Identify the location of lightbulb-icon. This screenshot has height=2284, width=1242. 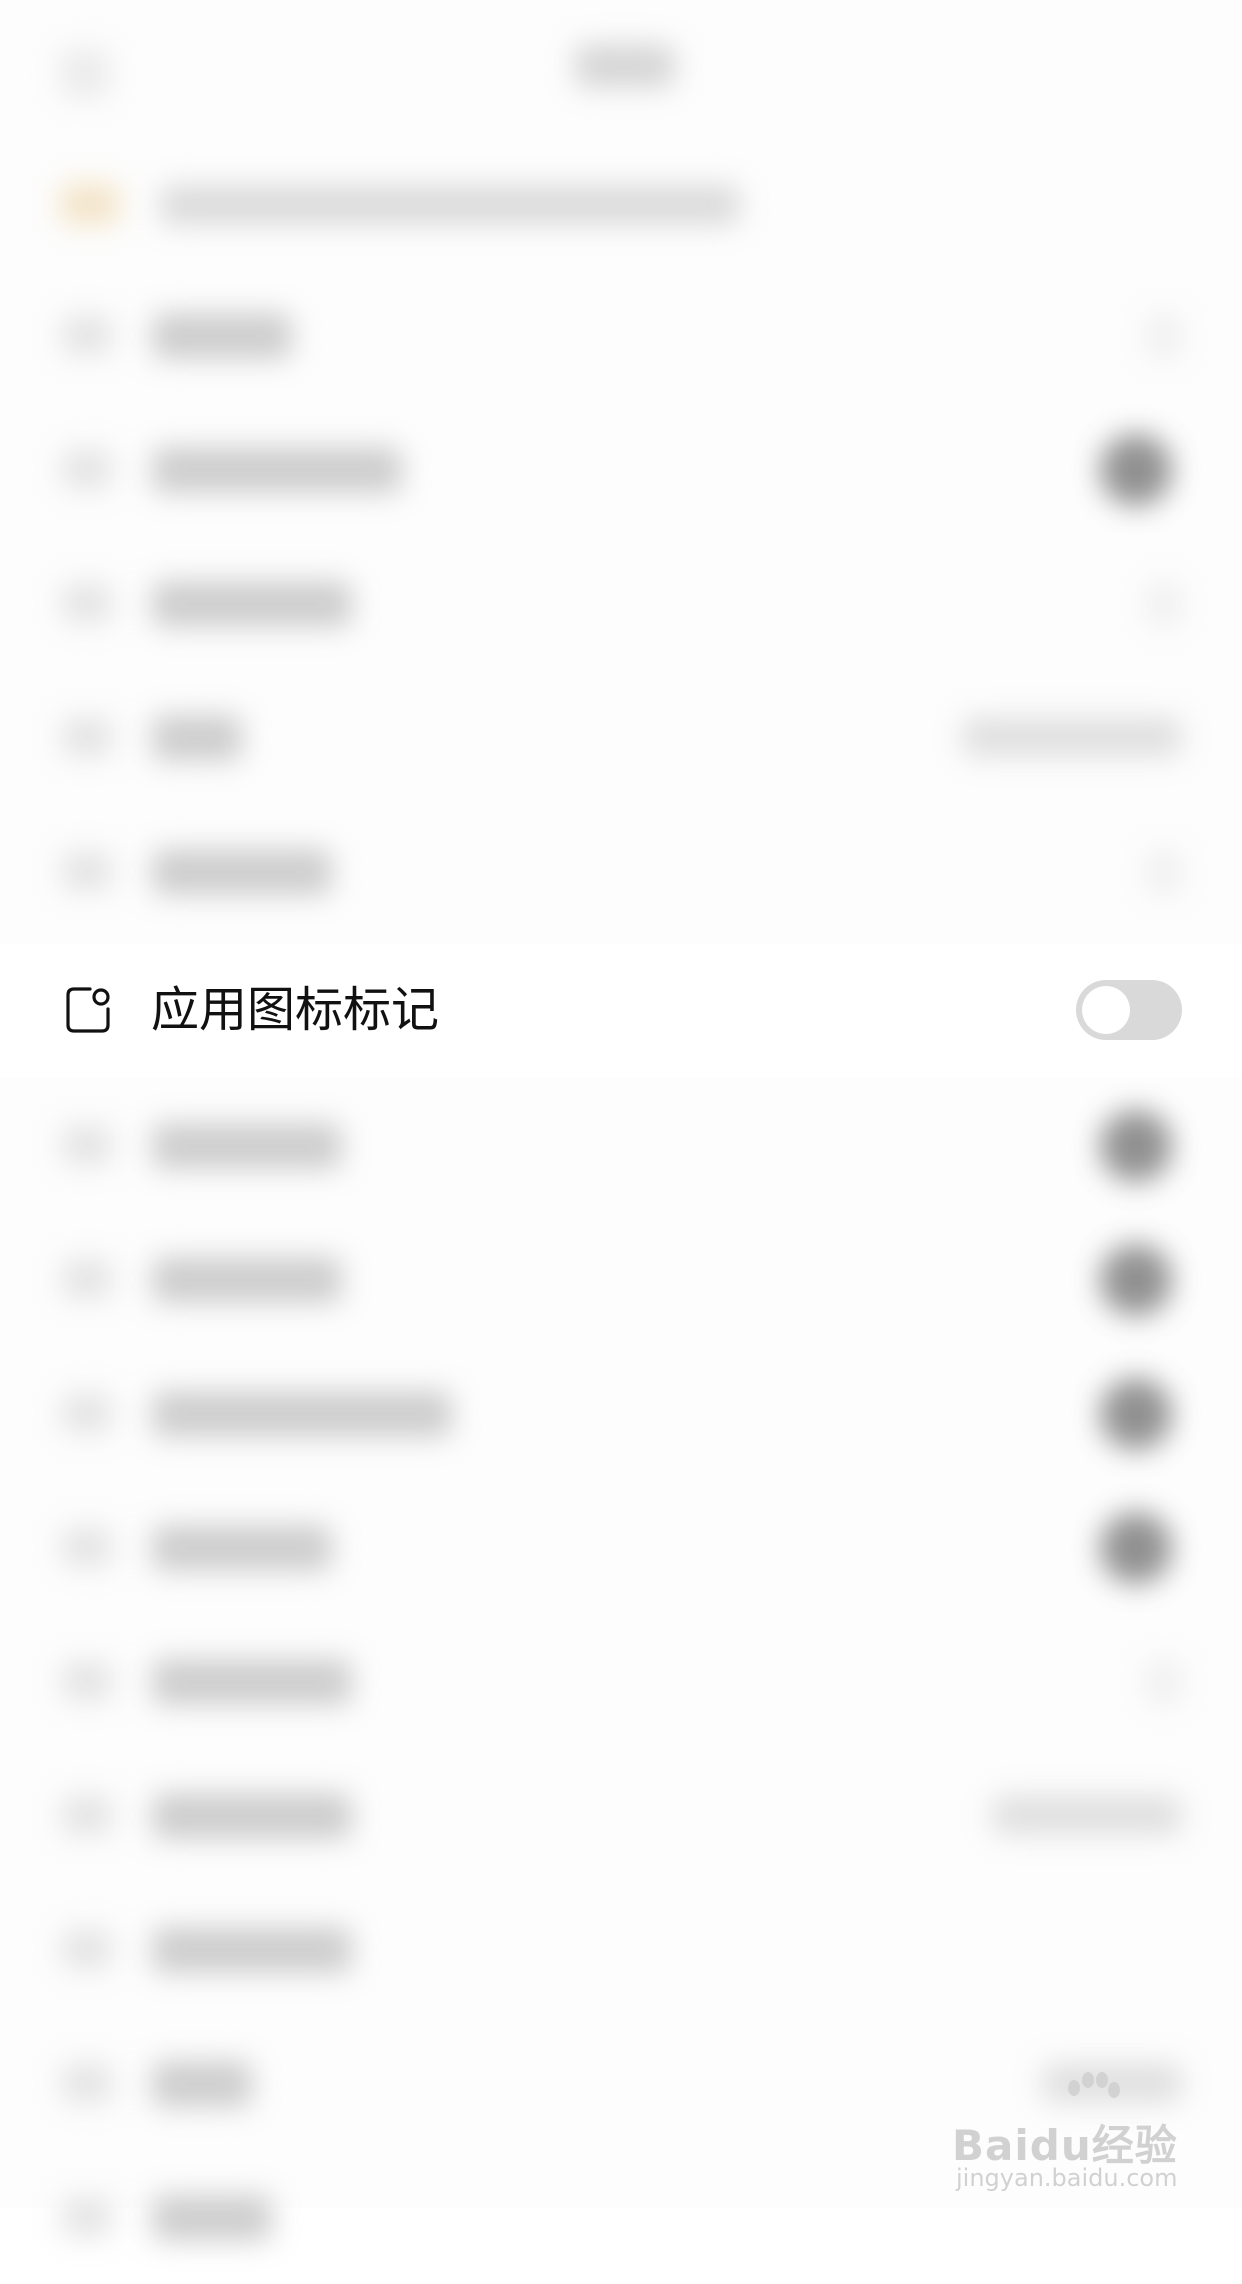
(90, 204).